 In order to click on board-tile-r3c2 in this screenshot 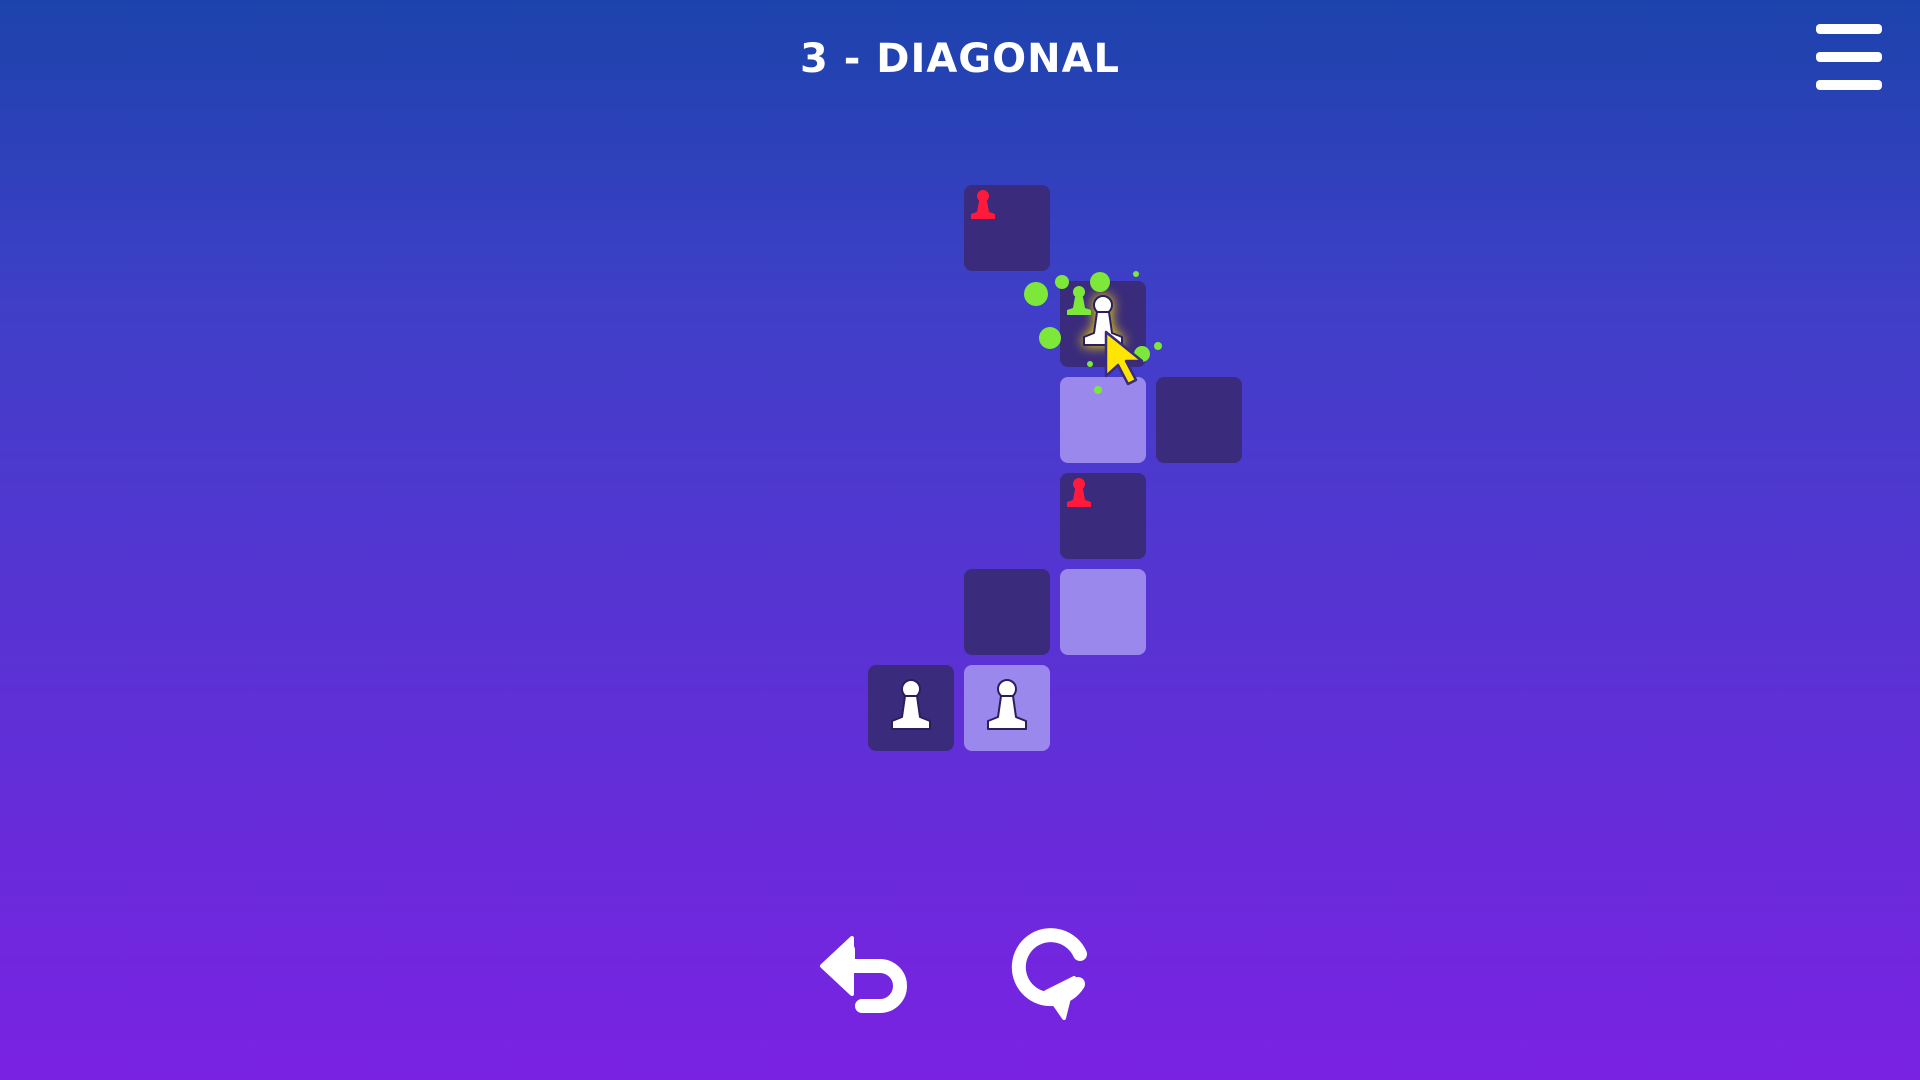, I will do `click(1103, 516)`.